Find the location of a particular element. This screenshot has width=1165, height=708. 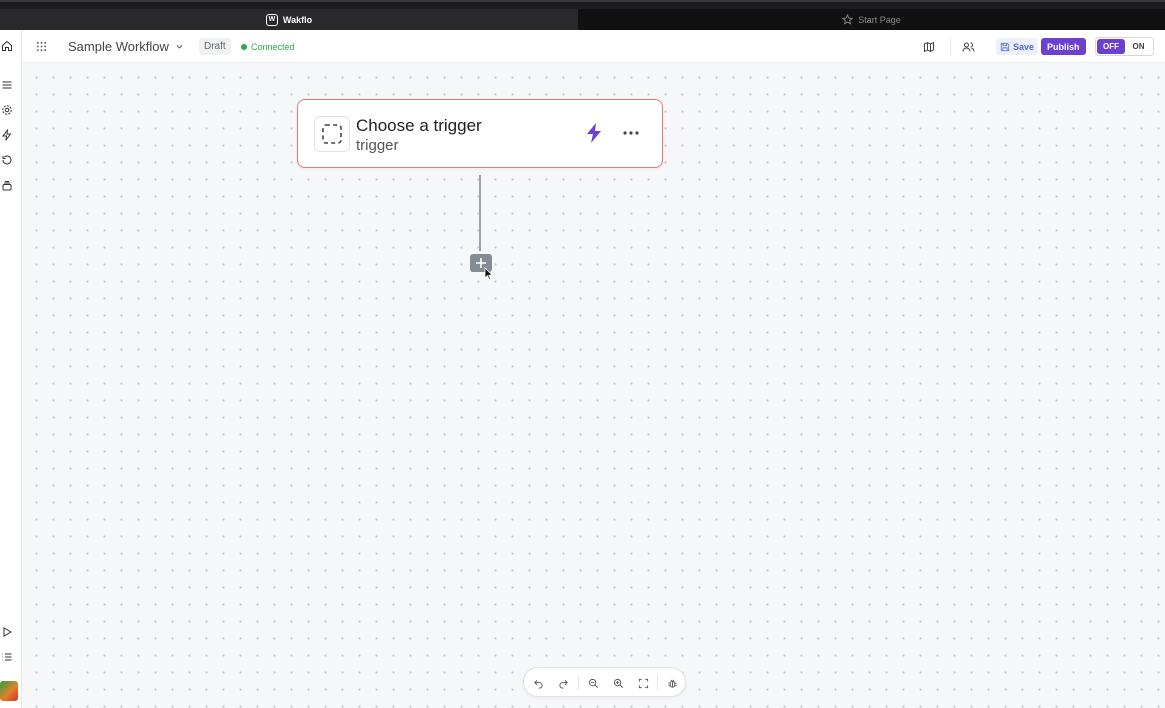

history-icon is located at coordinates (7, 160).